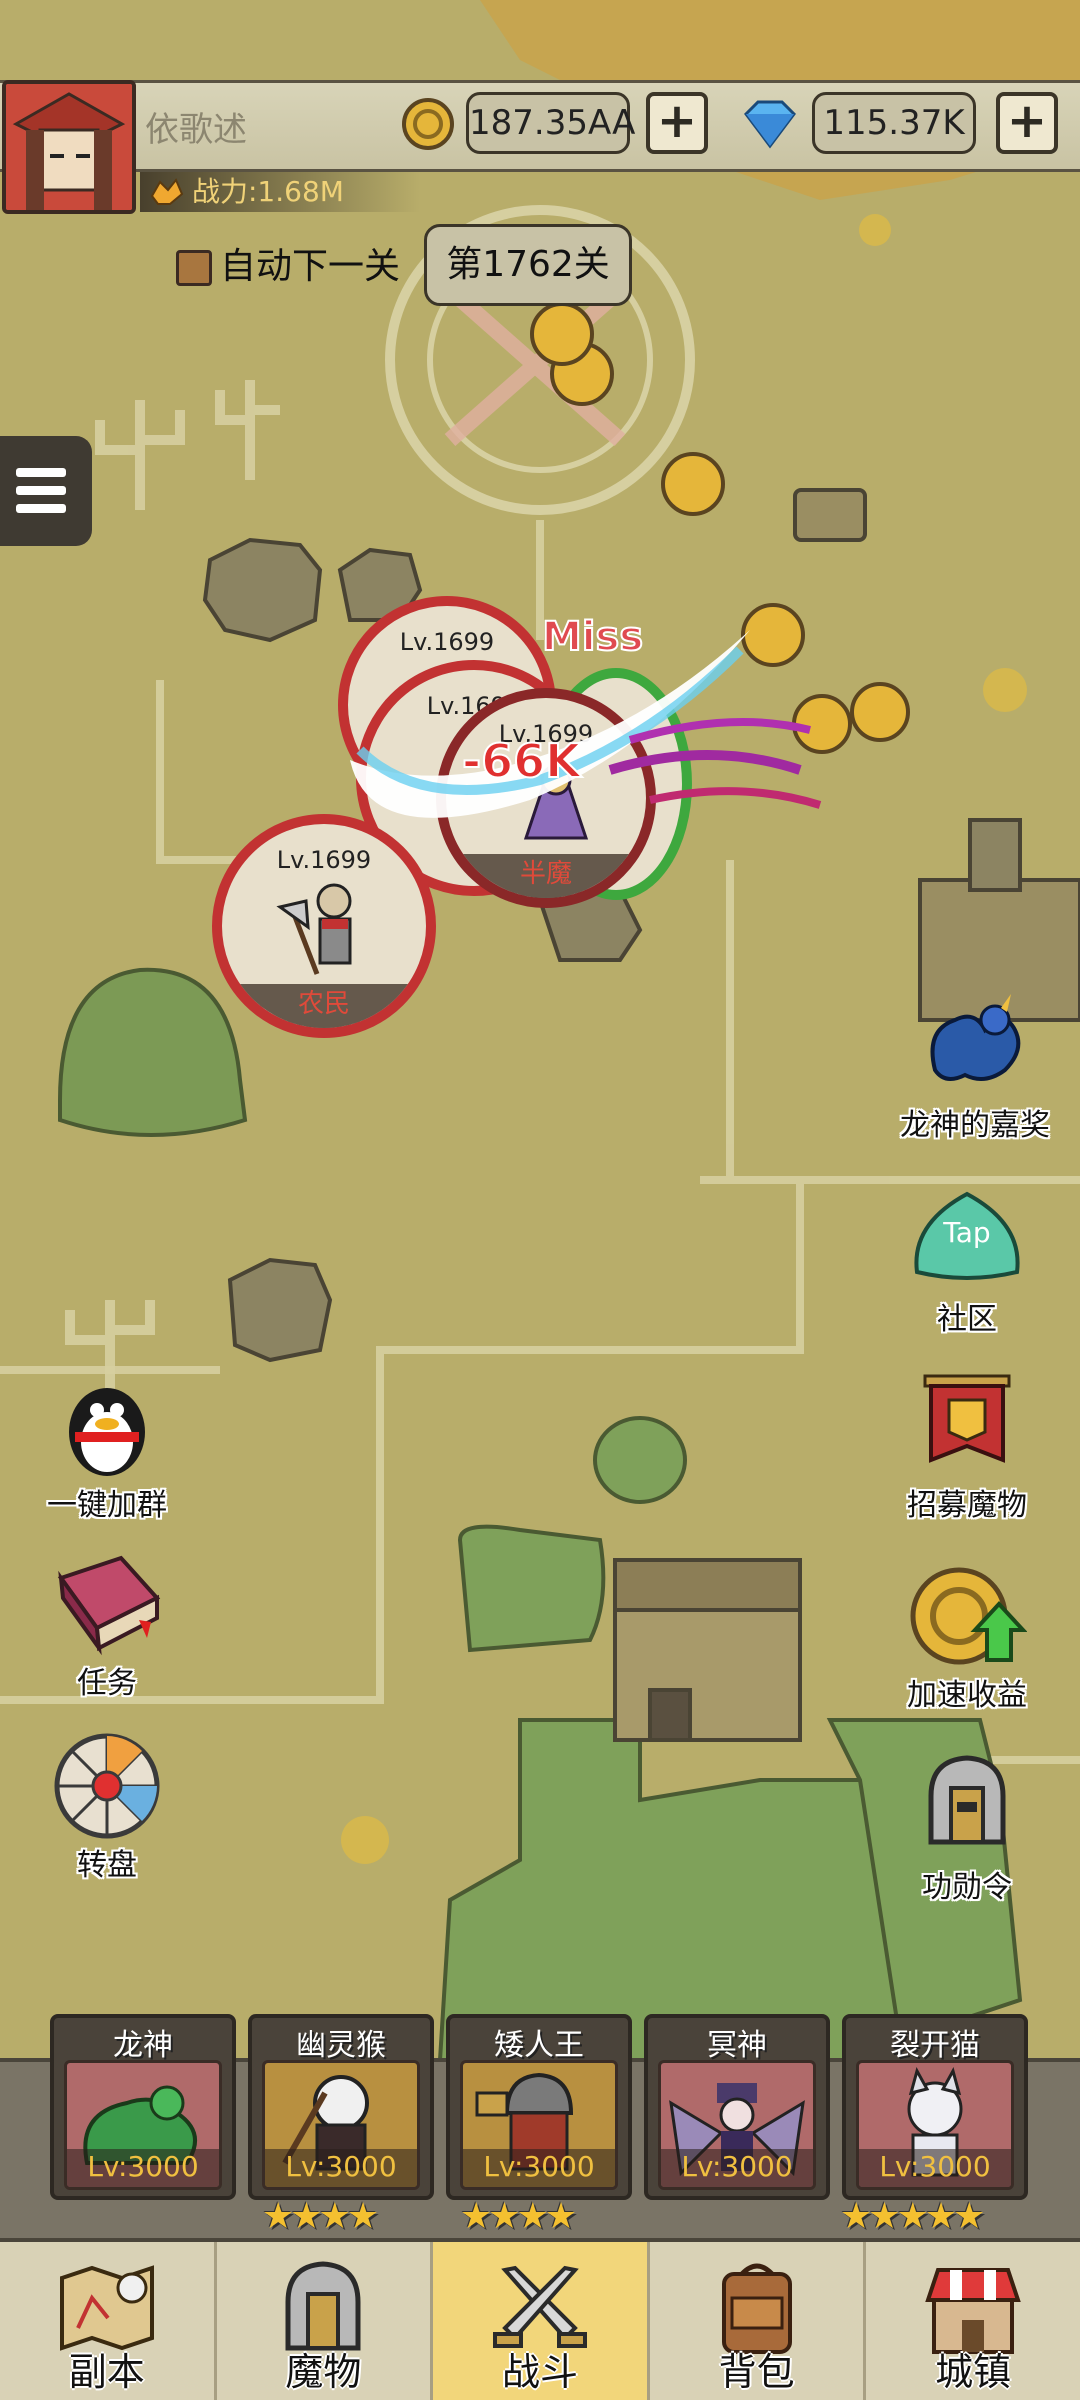 The width and height of the screenshot is (1080, 2400). I want to click on boost-income-button: 加速收益, so click(967, 1637).